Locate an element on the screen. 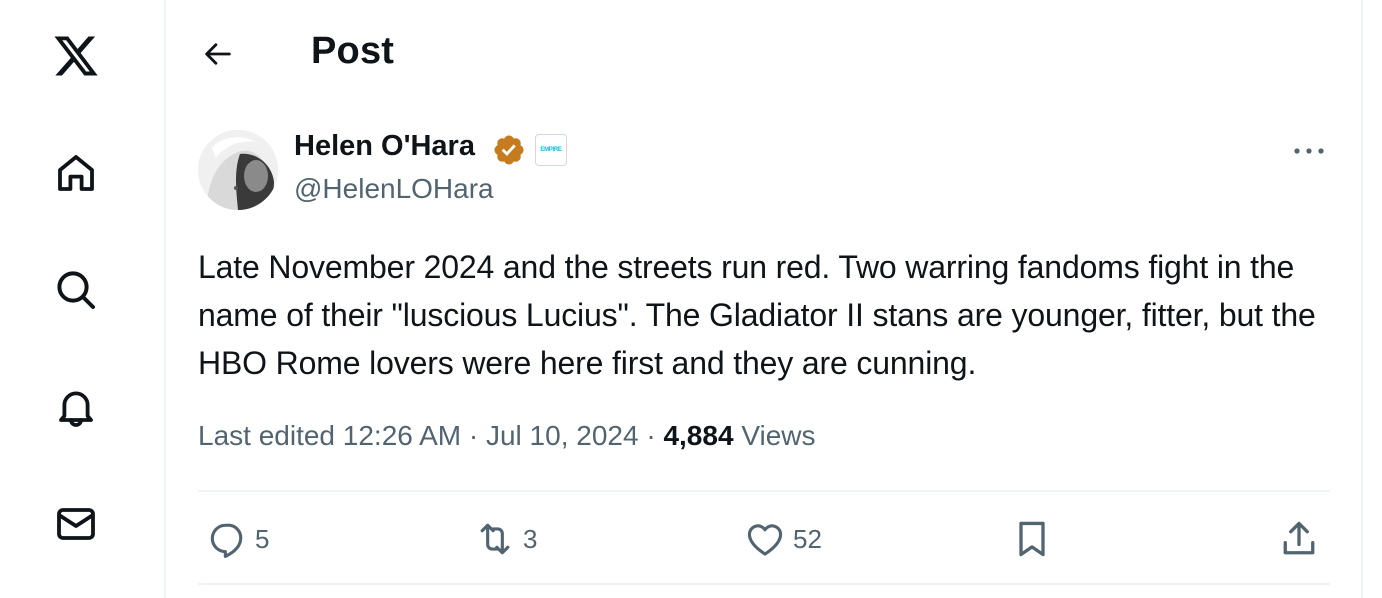 The width and height of the screenshot is (1382, 598). page-title: Post is located at coordinates (353, 51).